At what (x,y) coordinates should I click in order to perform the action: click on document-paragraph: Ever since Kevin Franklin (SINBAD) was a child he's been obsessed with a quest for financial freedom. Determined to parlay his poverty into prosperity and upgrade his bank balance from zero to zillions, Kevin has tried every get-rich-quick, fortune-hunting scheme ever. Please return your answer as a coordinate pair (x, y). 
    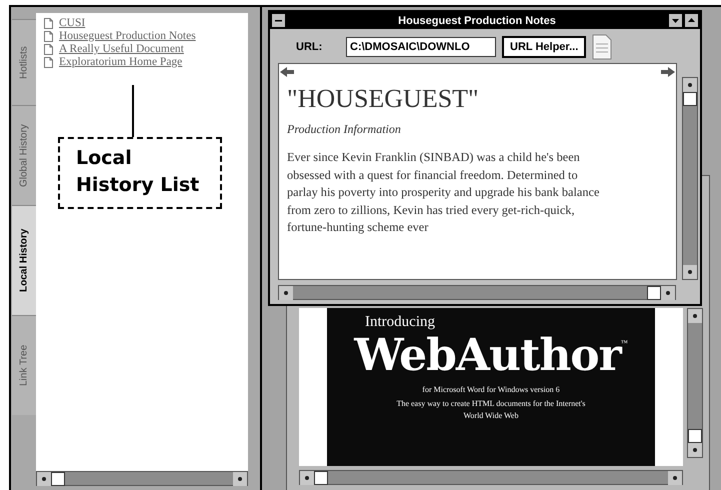
    Looking at the image, I should click on (443, 192).